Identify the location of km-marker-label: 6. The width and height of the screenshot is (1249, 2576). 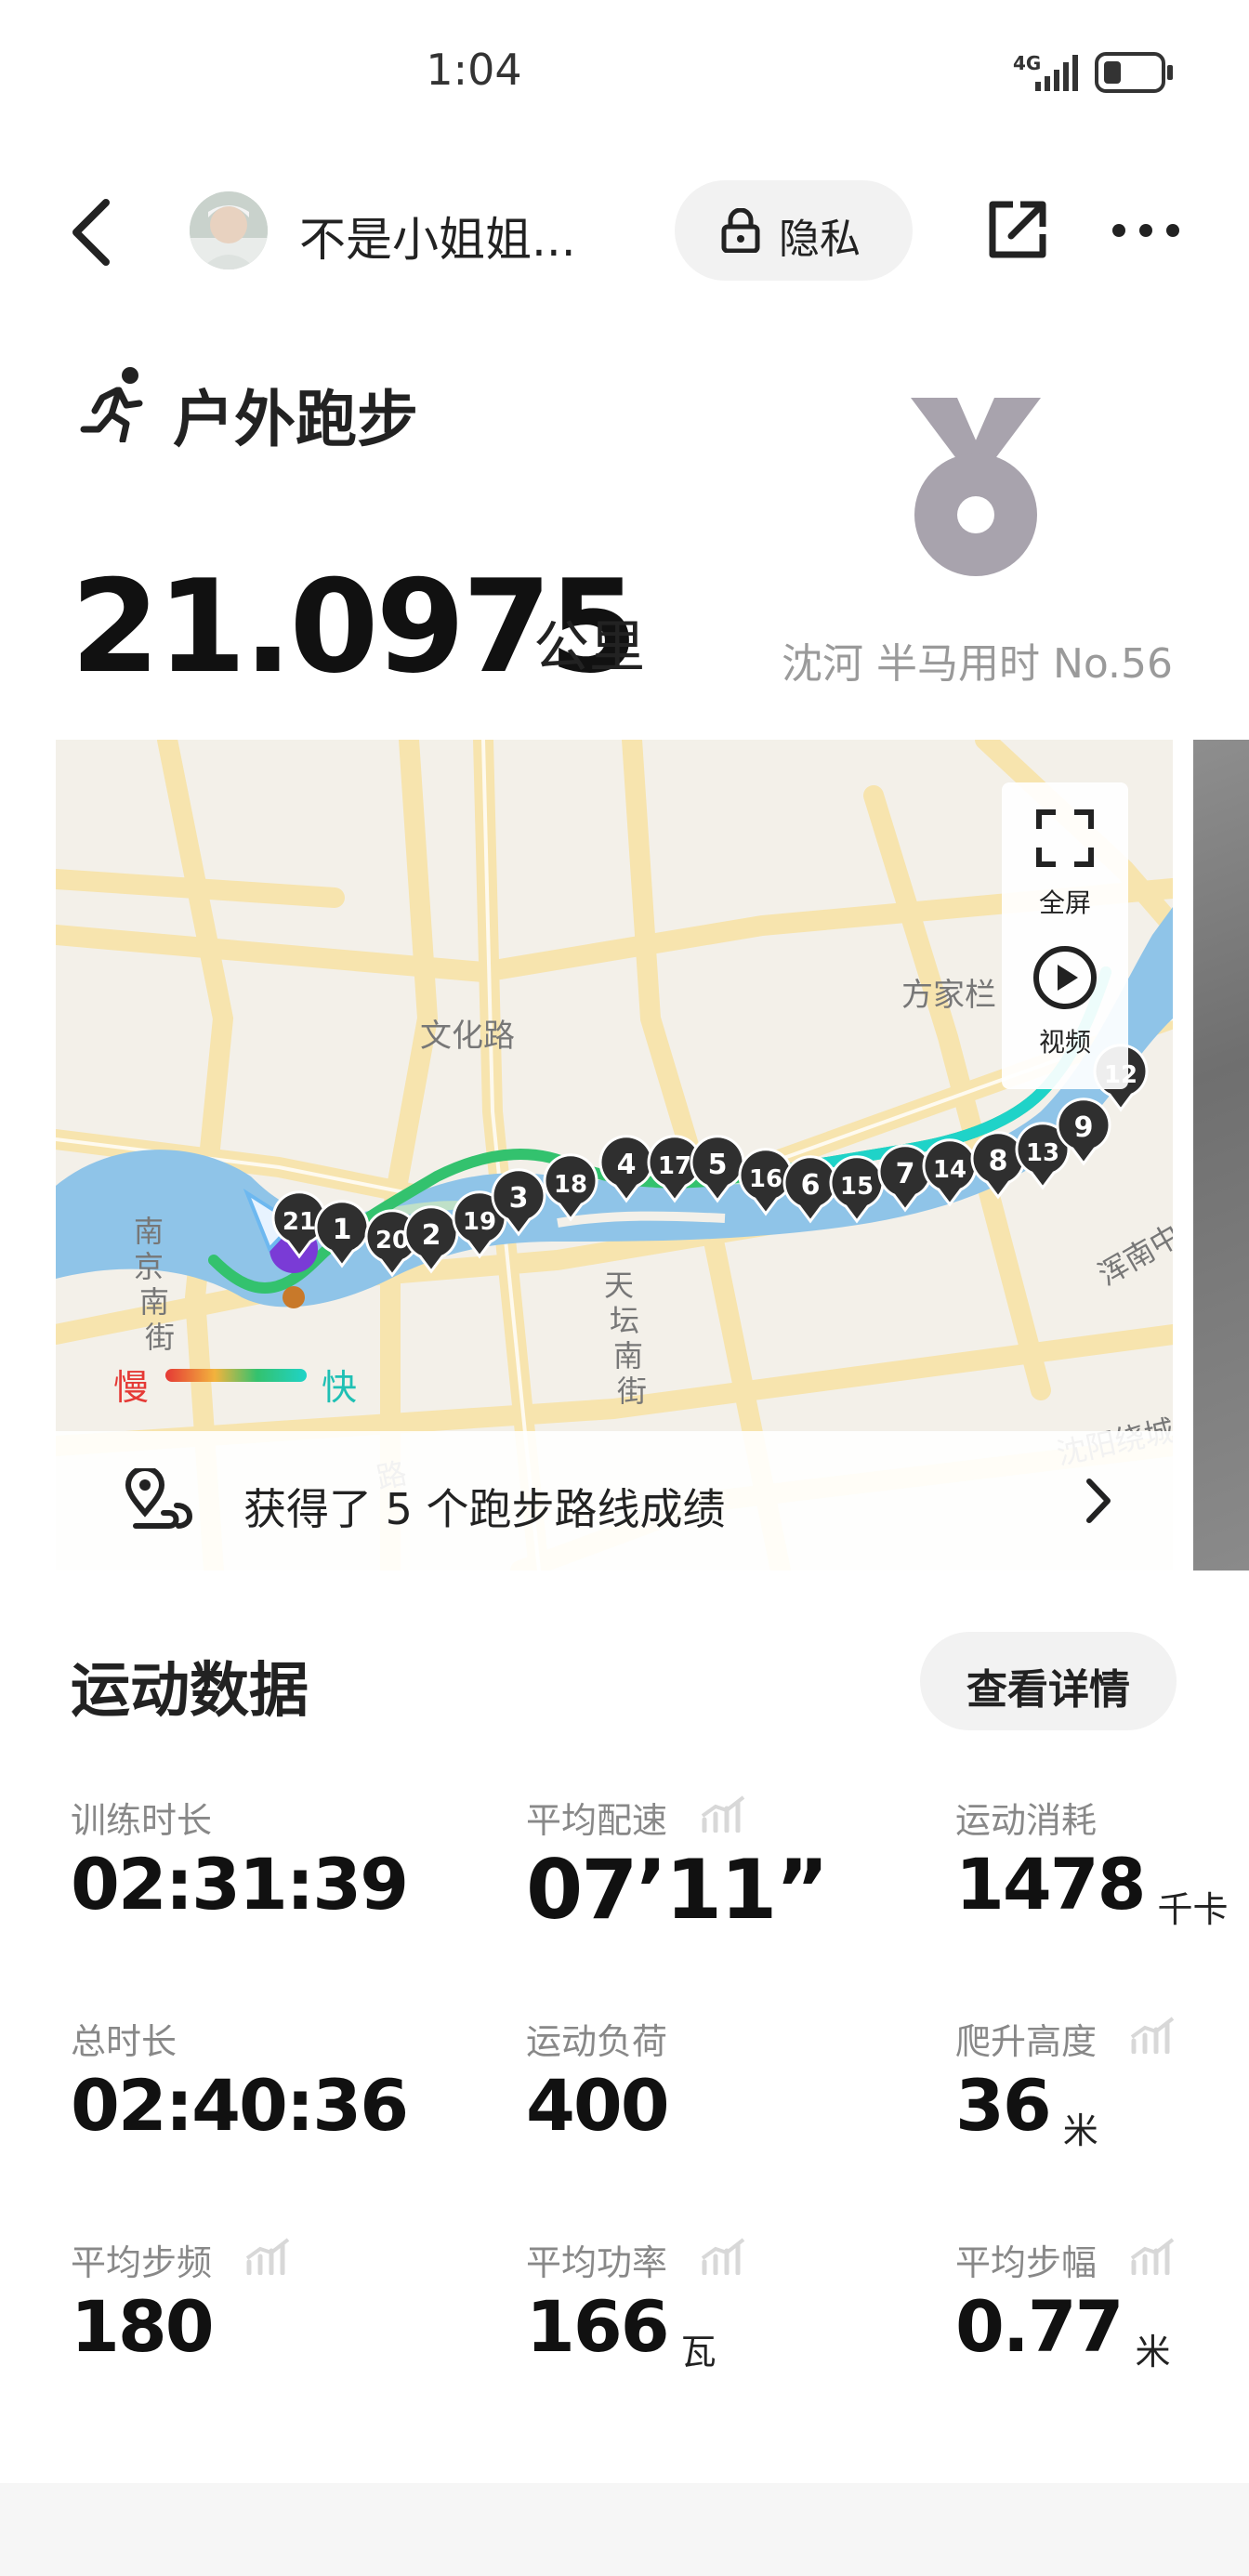
(811, 1185).